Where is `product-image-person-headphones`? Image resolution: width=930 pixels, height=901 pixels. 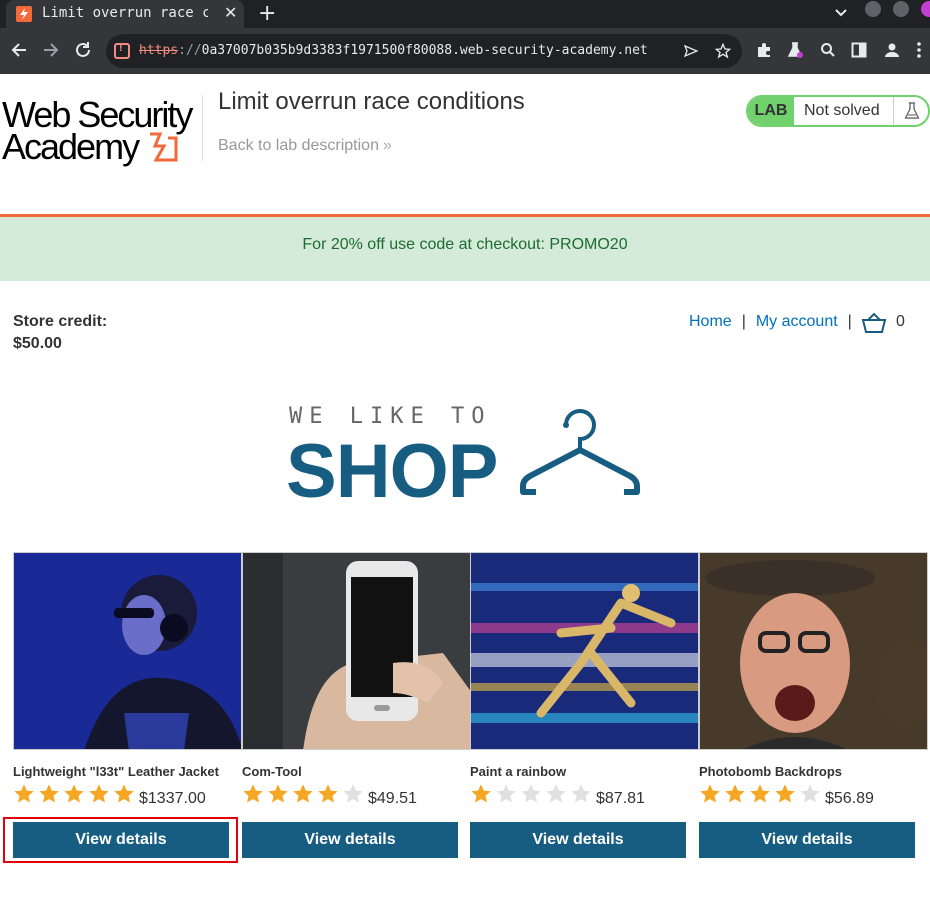 product-image-person-headphones is located at coordinates (127, 651).